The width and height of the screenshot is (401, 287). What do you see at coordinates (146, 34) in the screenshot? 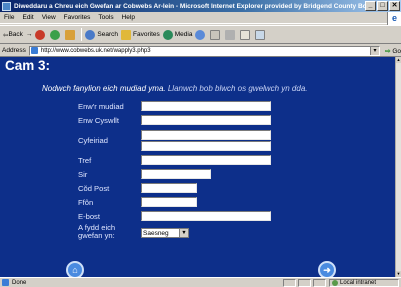
I see `favorites-label: Favorites` at bounding box center [146, 34].